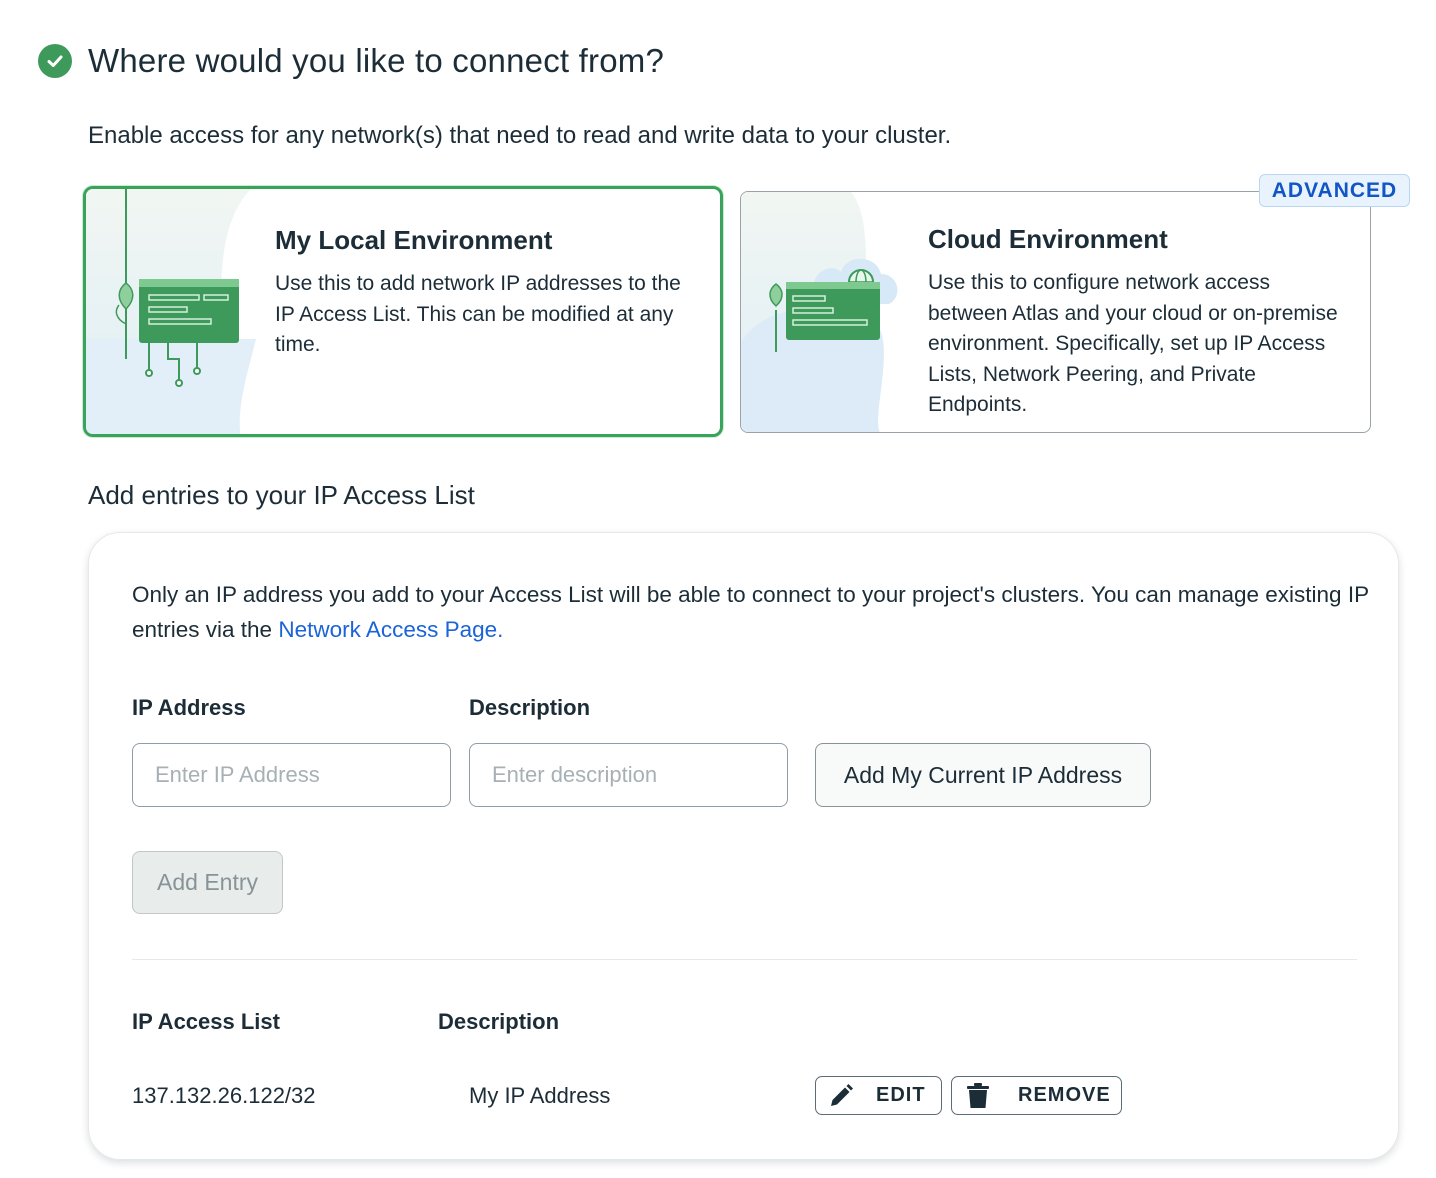 The width and height of the screenshot is (1436, 1178). I want to click on remove-button: REMOVE, so click(1036, 1095).